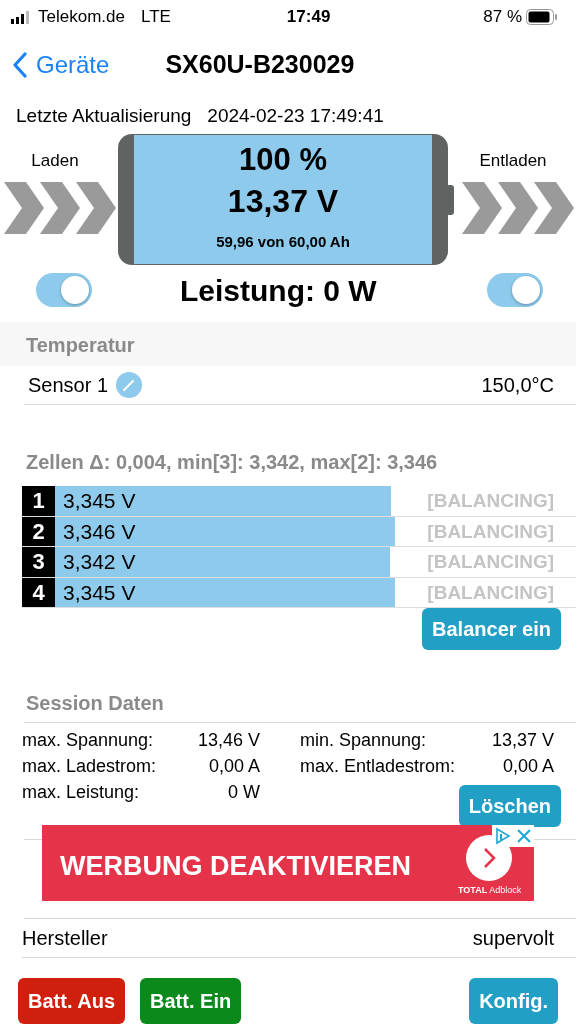  I want to click on stat-value: 13,37 V, so click(522, 740).